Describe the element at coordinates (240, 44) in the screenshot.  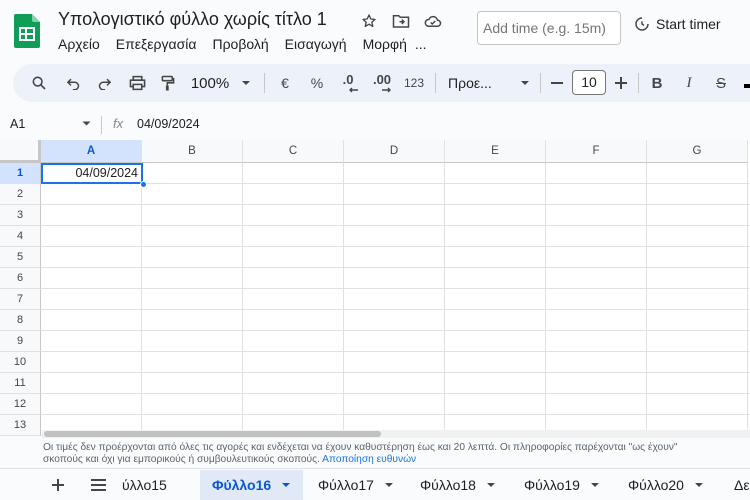
I see `menu-view: Προβολή` at that location.